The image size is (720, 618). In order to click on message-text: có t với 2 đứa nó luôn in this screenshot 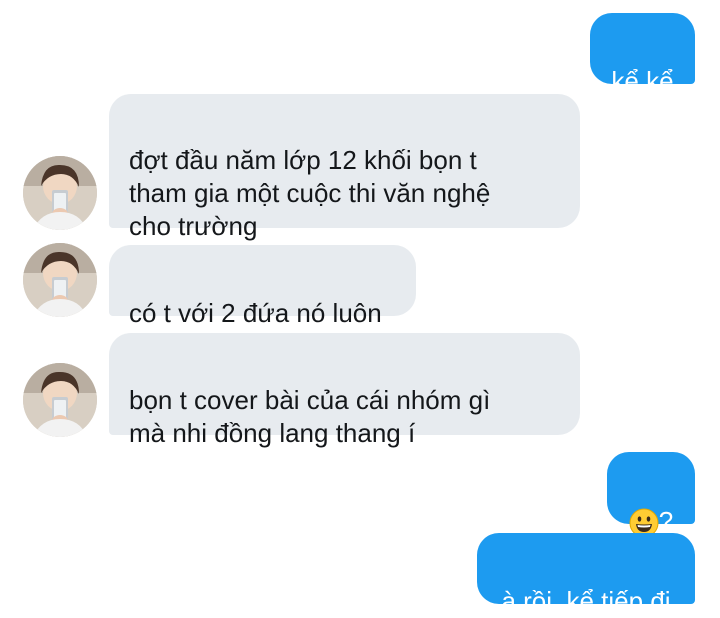, I will do `click(255, 313)`.